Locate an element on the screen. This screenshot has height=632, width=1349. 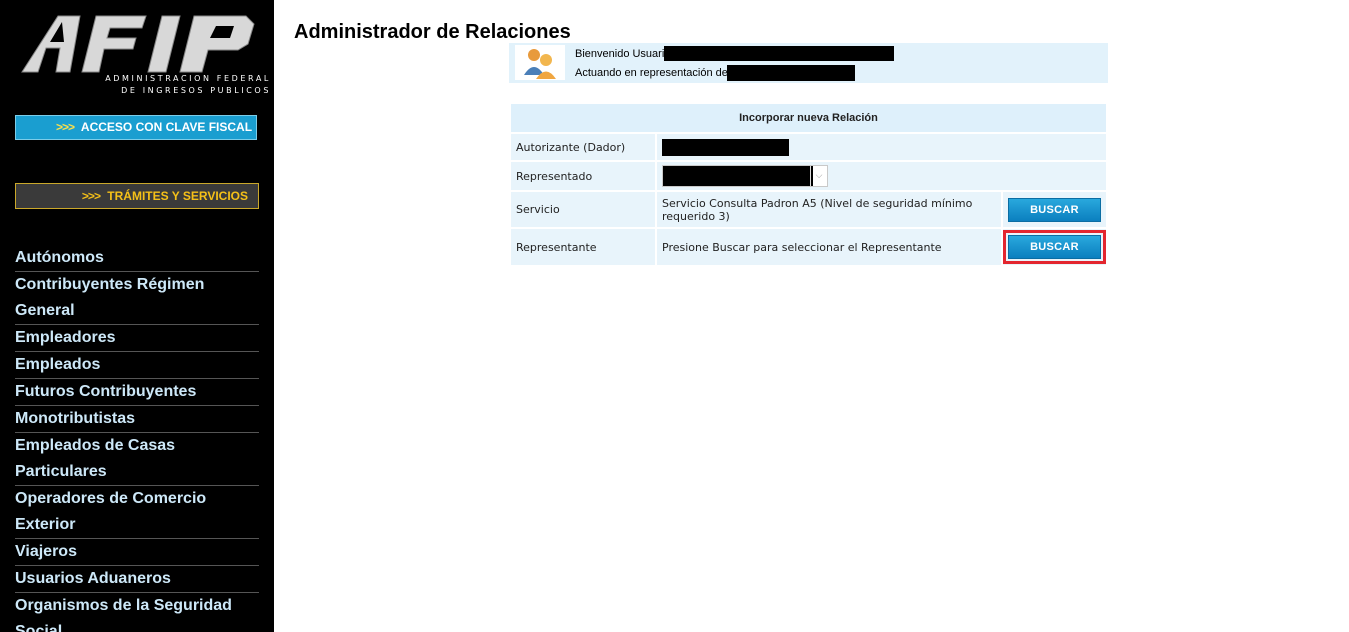
highlight-box: BUSCAR is located at coordinates (1054, 247).